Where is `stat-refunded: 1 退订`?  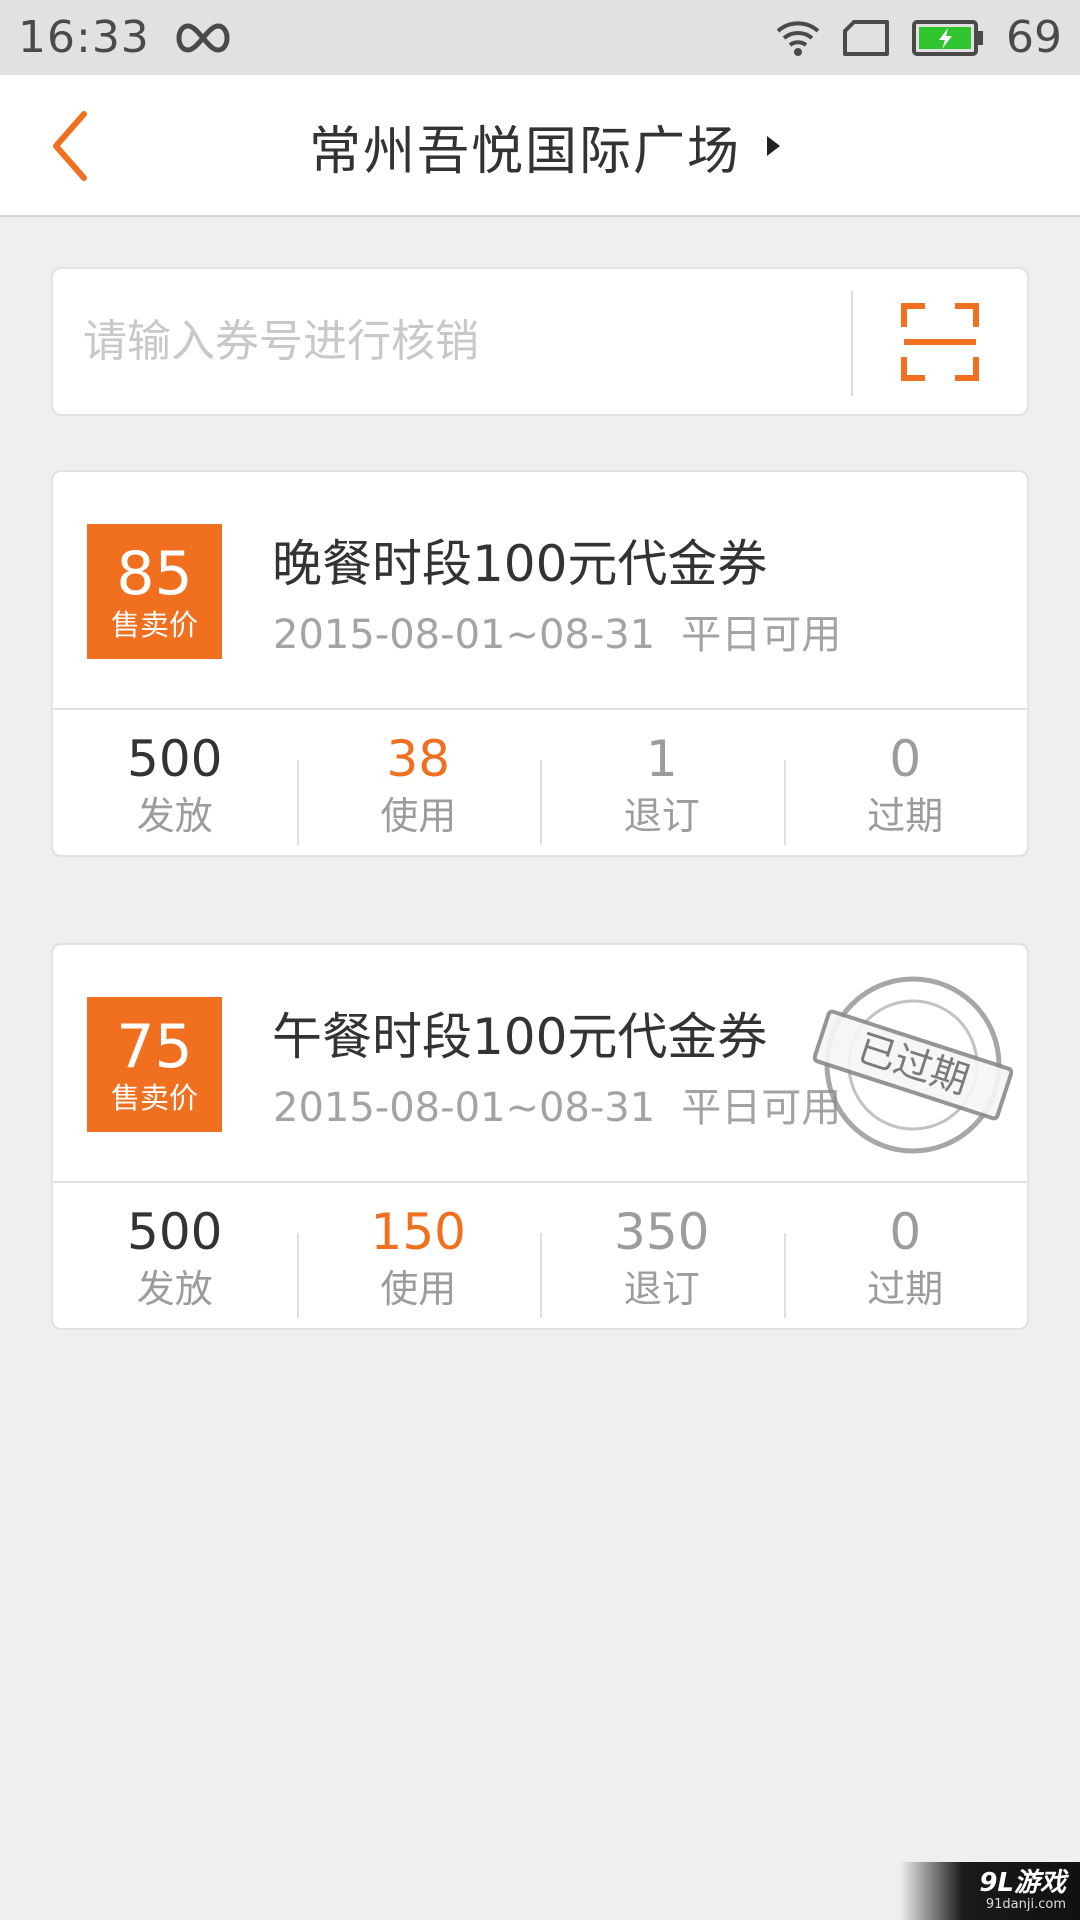 stat-refunded: 1 退订 is located at coordinates (662, 782).